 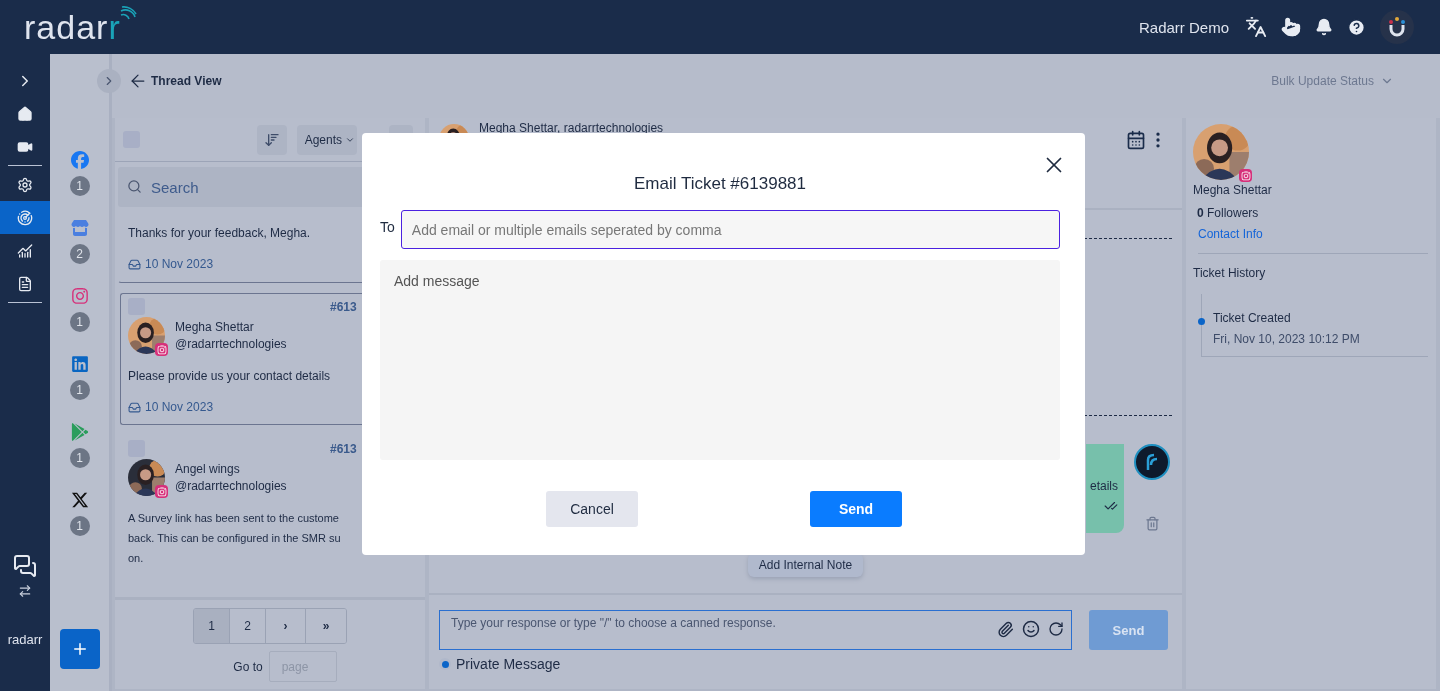 What do you see at coordinates (212, 626) in the screenshot?
I see `page-button: 1` at bounding box center [212, 626].